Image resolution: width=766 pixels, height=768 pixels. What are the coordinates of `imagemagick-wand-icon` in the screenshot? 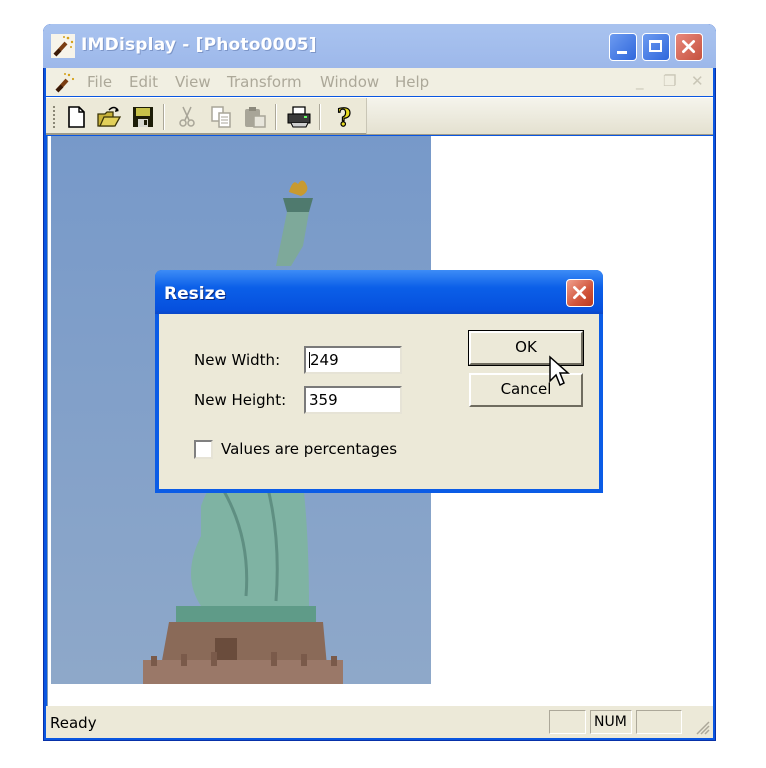 It's located at (63, 46).